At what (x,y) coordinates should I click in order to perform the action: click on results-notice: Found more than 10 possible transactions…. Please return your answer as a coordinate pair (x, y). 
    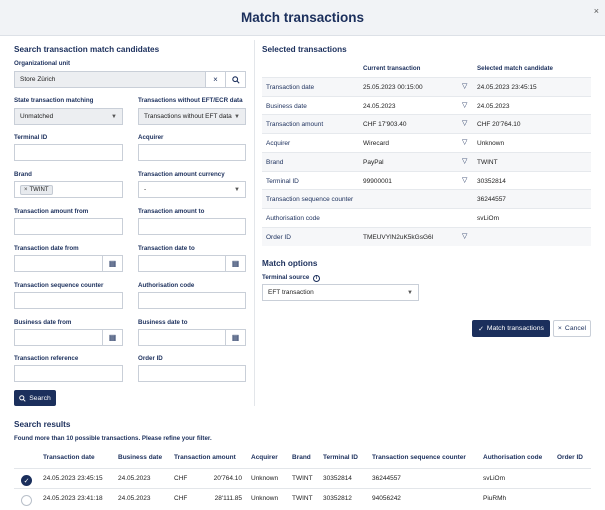
    Looking at the image, I should click on (113, 438).